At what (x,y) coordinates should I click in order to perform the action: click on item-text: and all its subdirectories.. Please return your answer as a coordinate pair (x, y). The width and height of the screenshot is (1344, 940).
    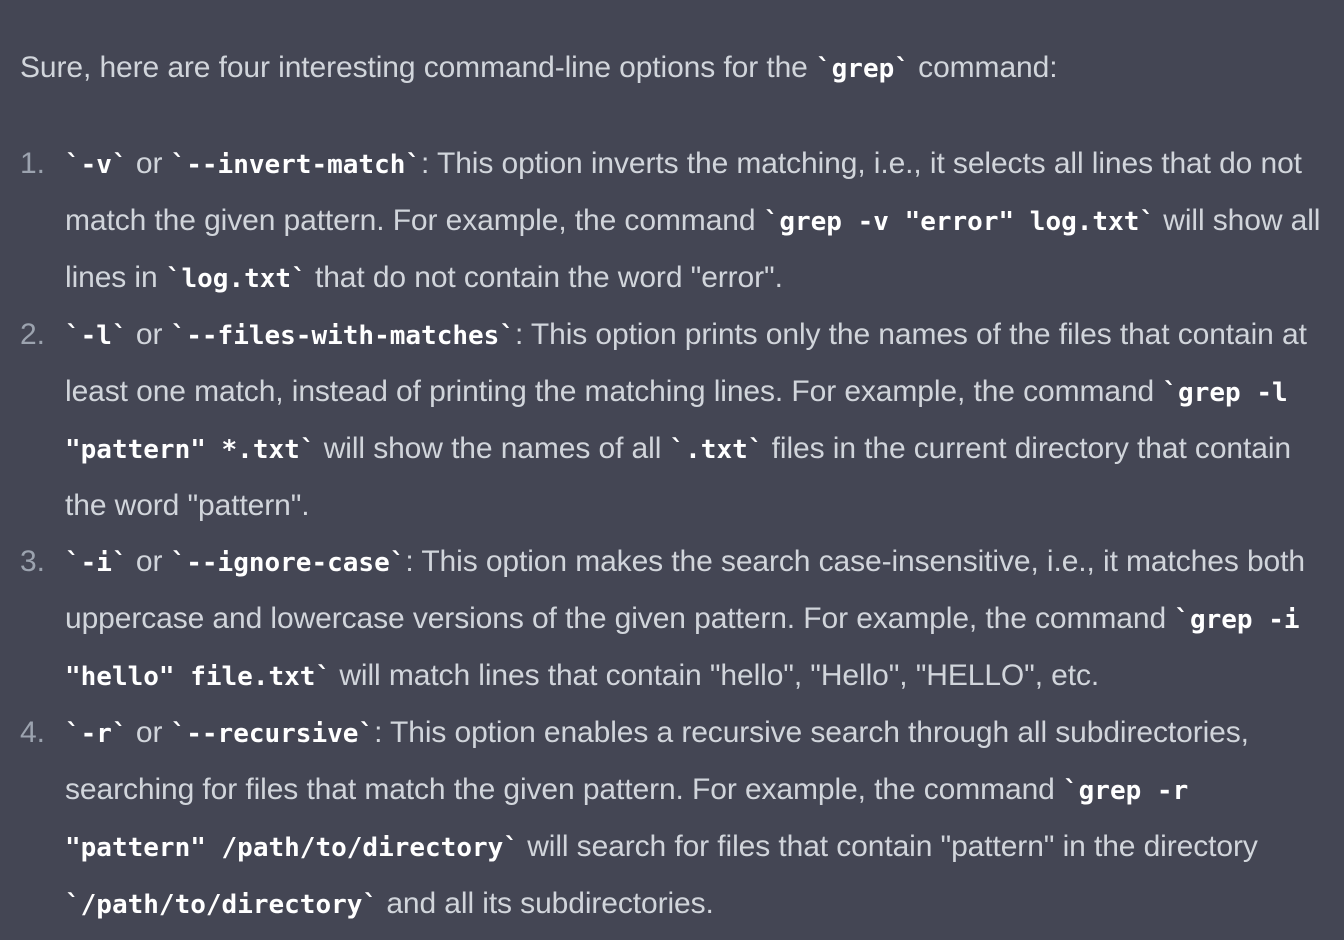
    Looking at the image, I should click on (546, 903).